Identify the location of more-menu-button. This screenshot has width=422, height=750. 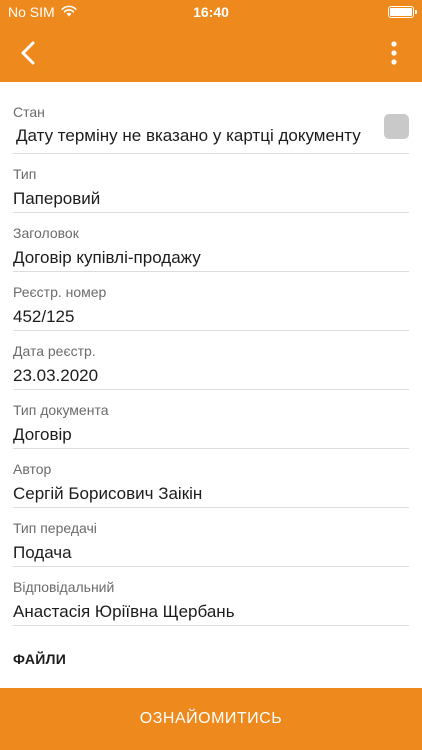
(394, 53).